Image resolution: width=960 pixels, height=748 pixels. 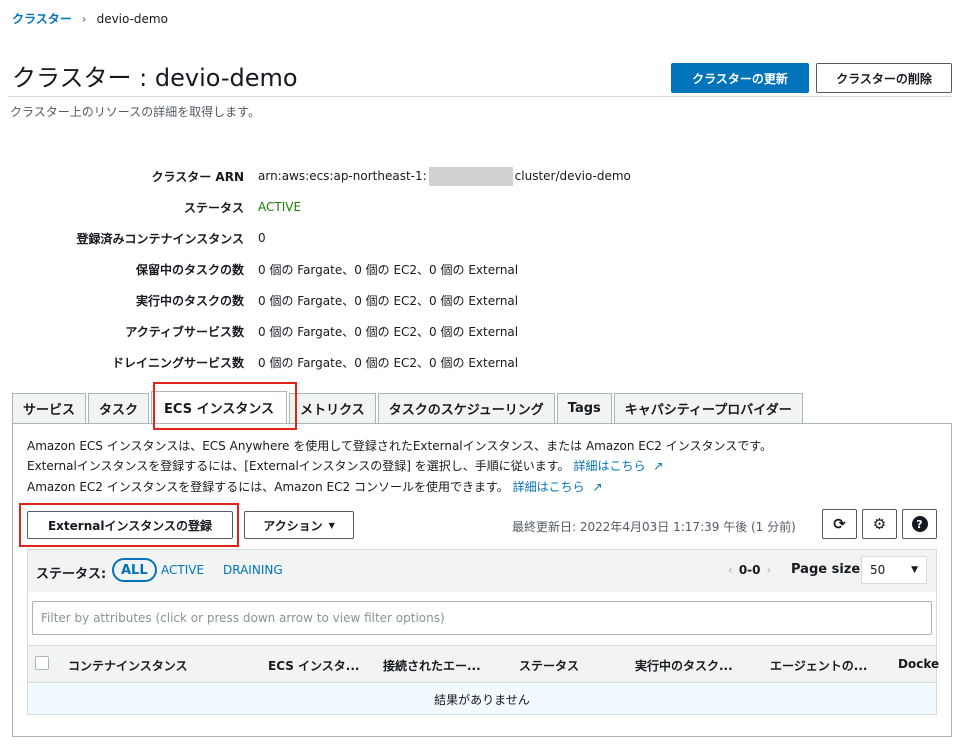 I want to click on gear-icon: ⚙, so click(x=879, y=524).